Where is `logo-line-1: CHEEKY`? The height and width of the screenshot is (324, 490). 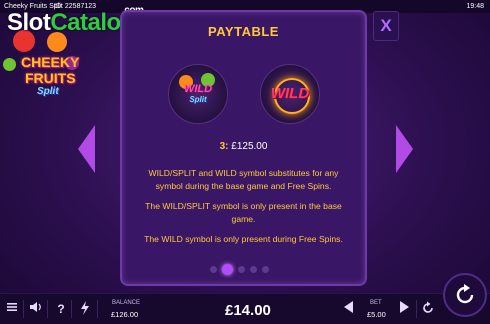
logo-line-1: CHEEKY is located at coordinates (50, 62).